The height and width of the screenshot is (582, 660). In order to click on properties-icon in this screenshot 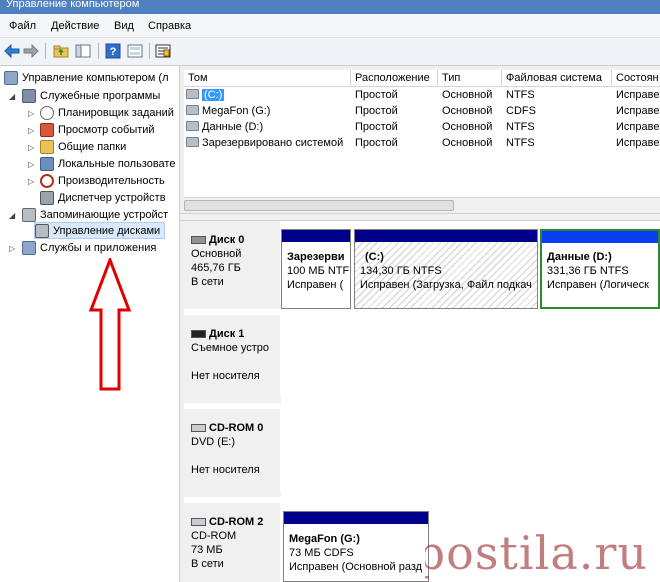, I will do `click(135, 51)`.